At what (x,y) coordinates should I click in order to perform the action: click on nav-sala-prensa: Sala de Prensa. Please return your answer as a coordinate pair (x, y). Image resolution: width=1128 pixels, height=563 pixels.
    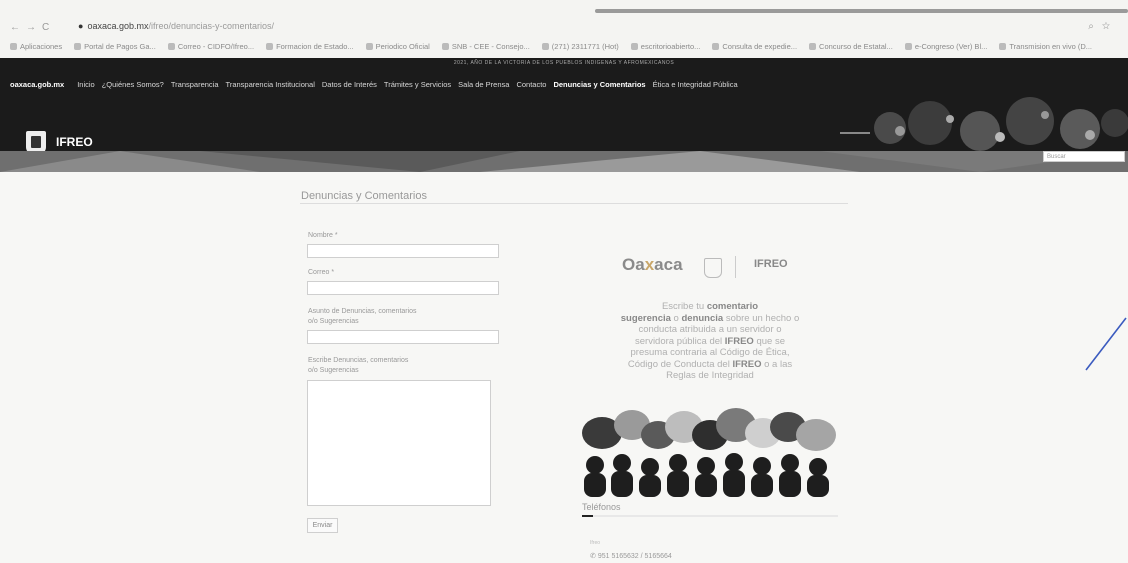
    Looking at the image, I should click on (483, 84).